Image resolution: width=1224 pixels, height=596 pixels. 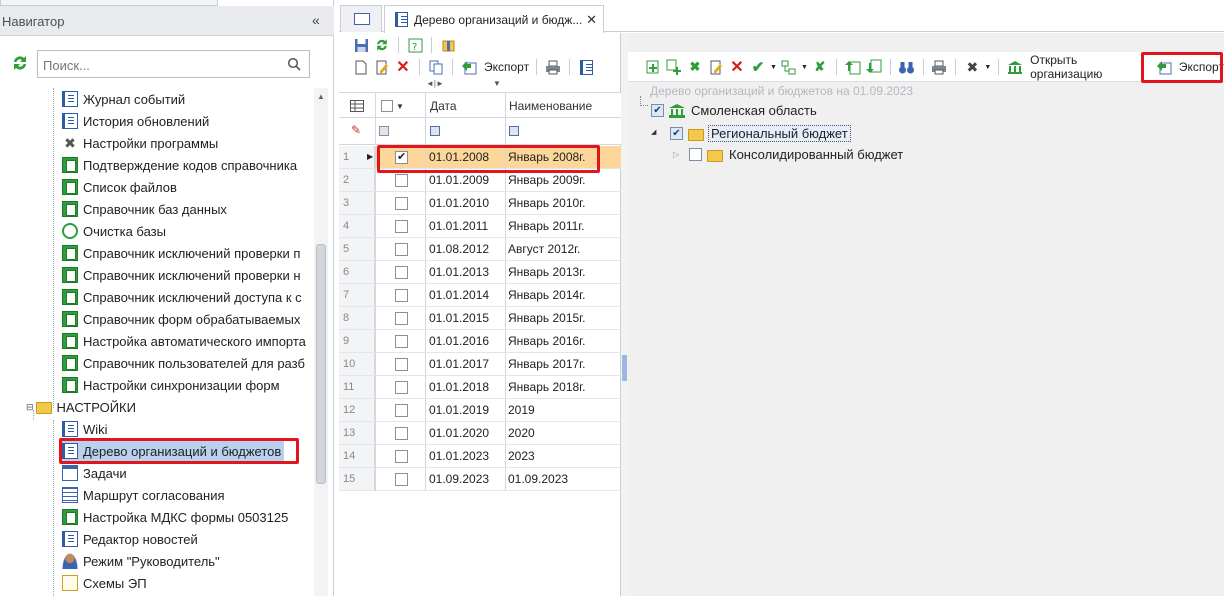 I want to click on nav-item-file-list: Список файлов, so click(x=119, y=187).